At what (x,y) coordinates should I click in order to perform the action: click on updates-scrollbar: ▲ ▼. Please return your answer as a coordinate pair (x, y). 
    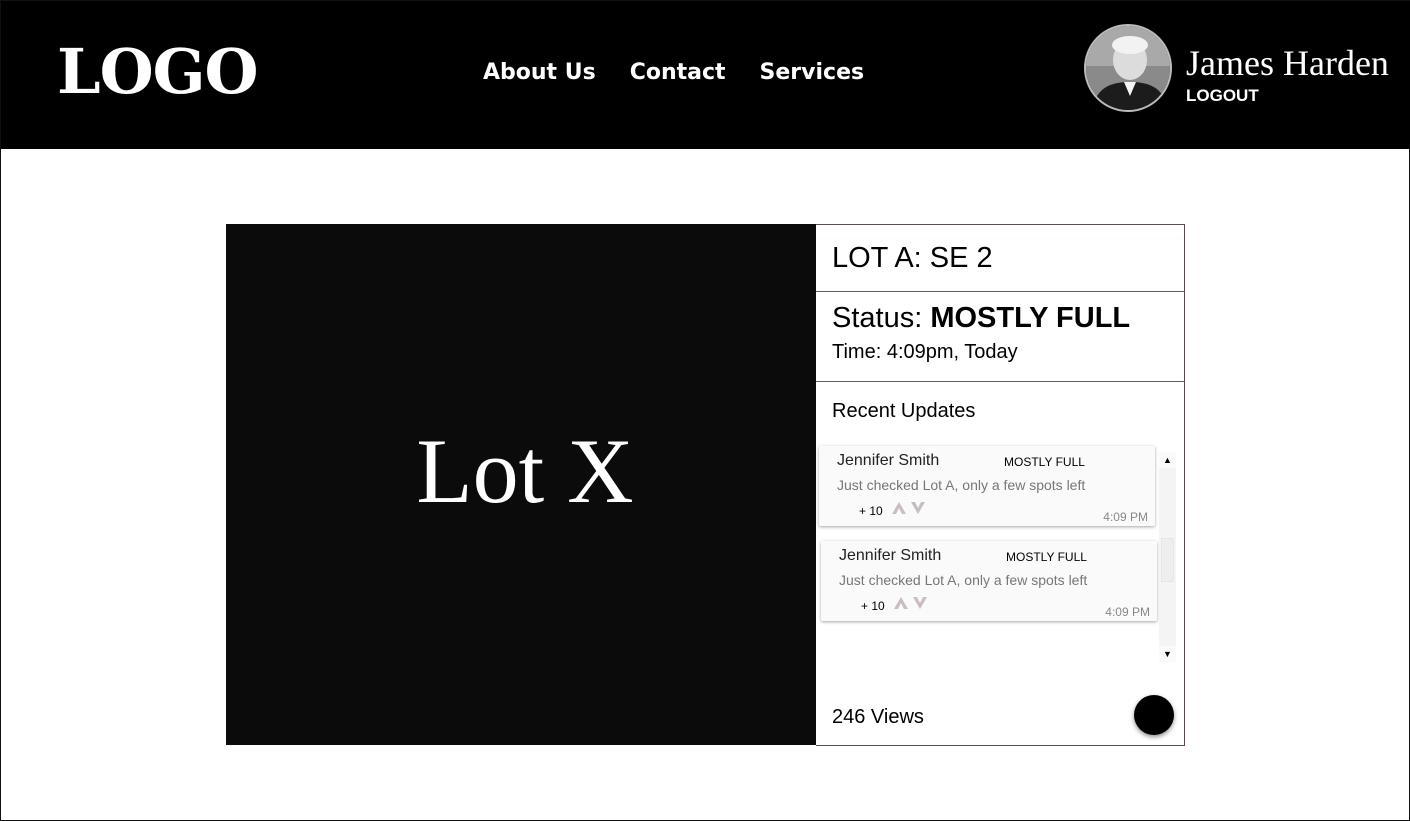
    Looking at the image, I should click on (1167, 557).